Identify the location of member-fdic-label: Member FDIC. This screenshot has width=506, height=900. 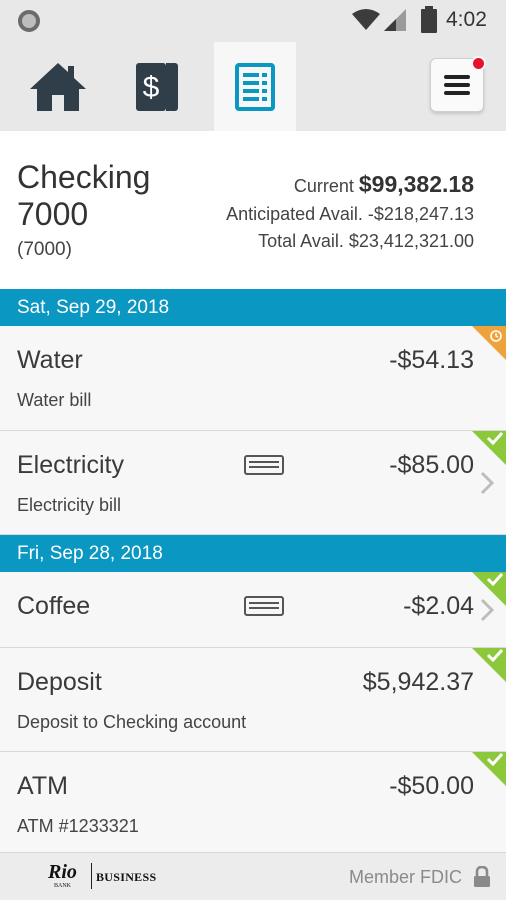
(405, 877).